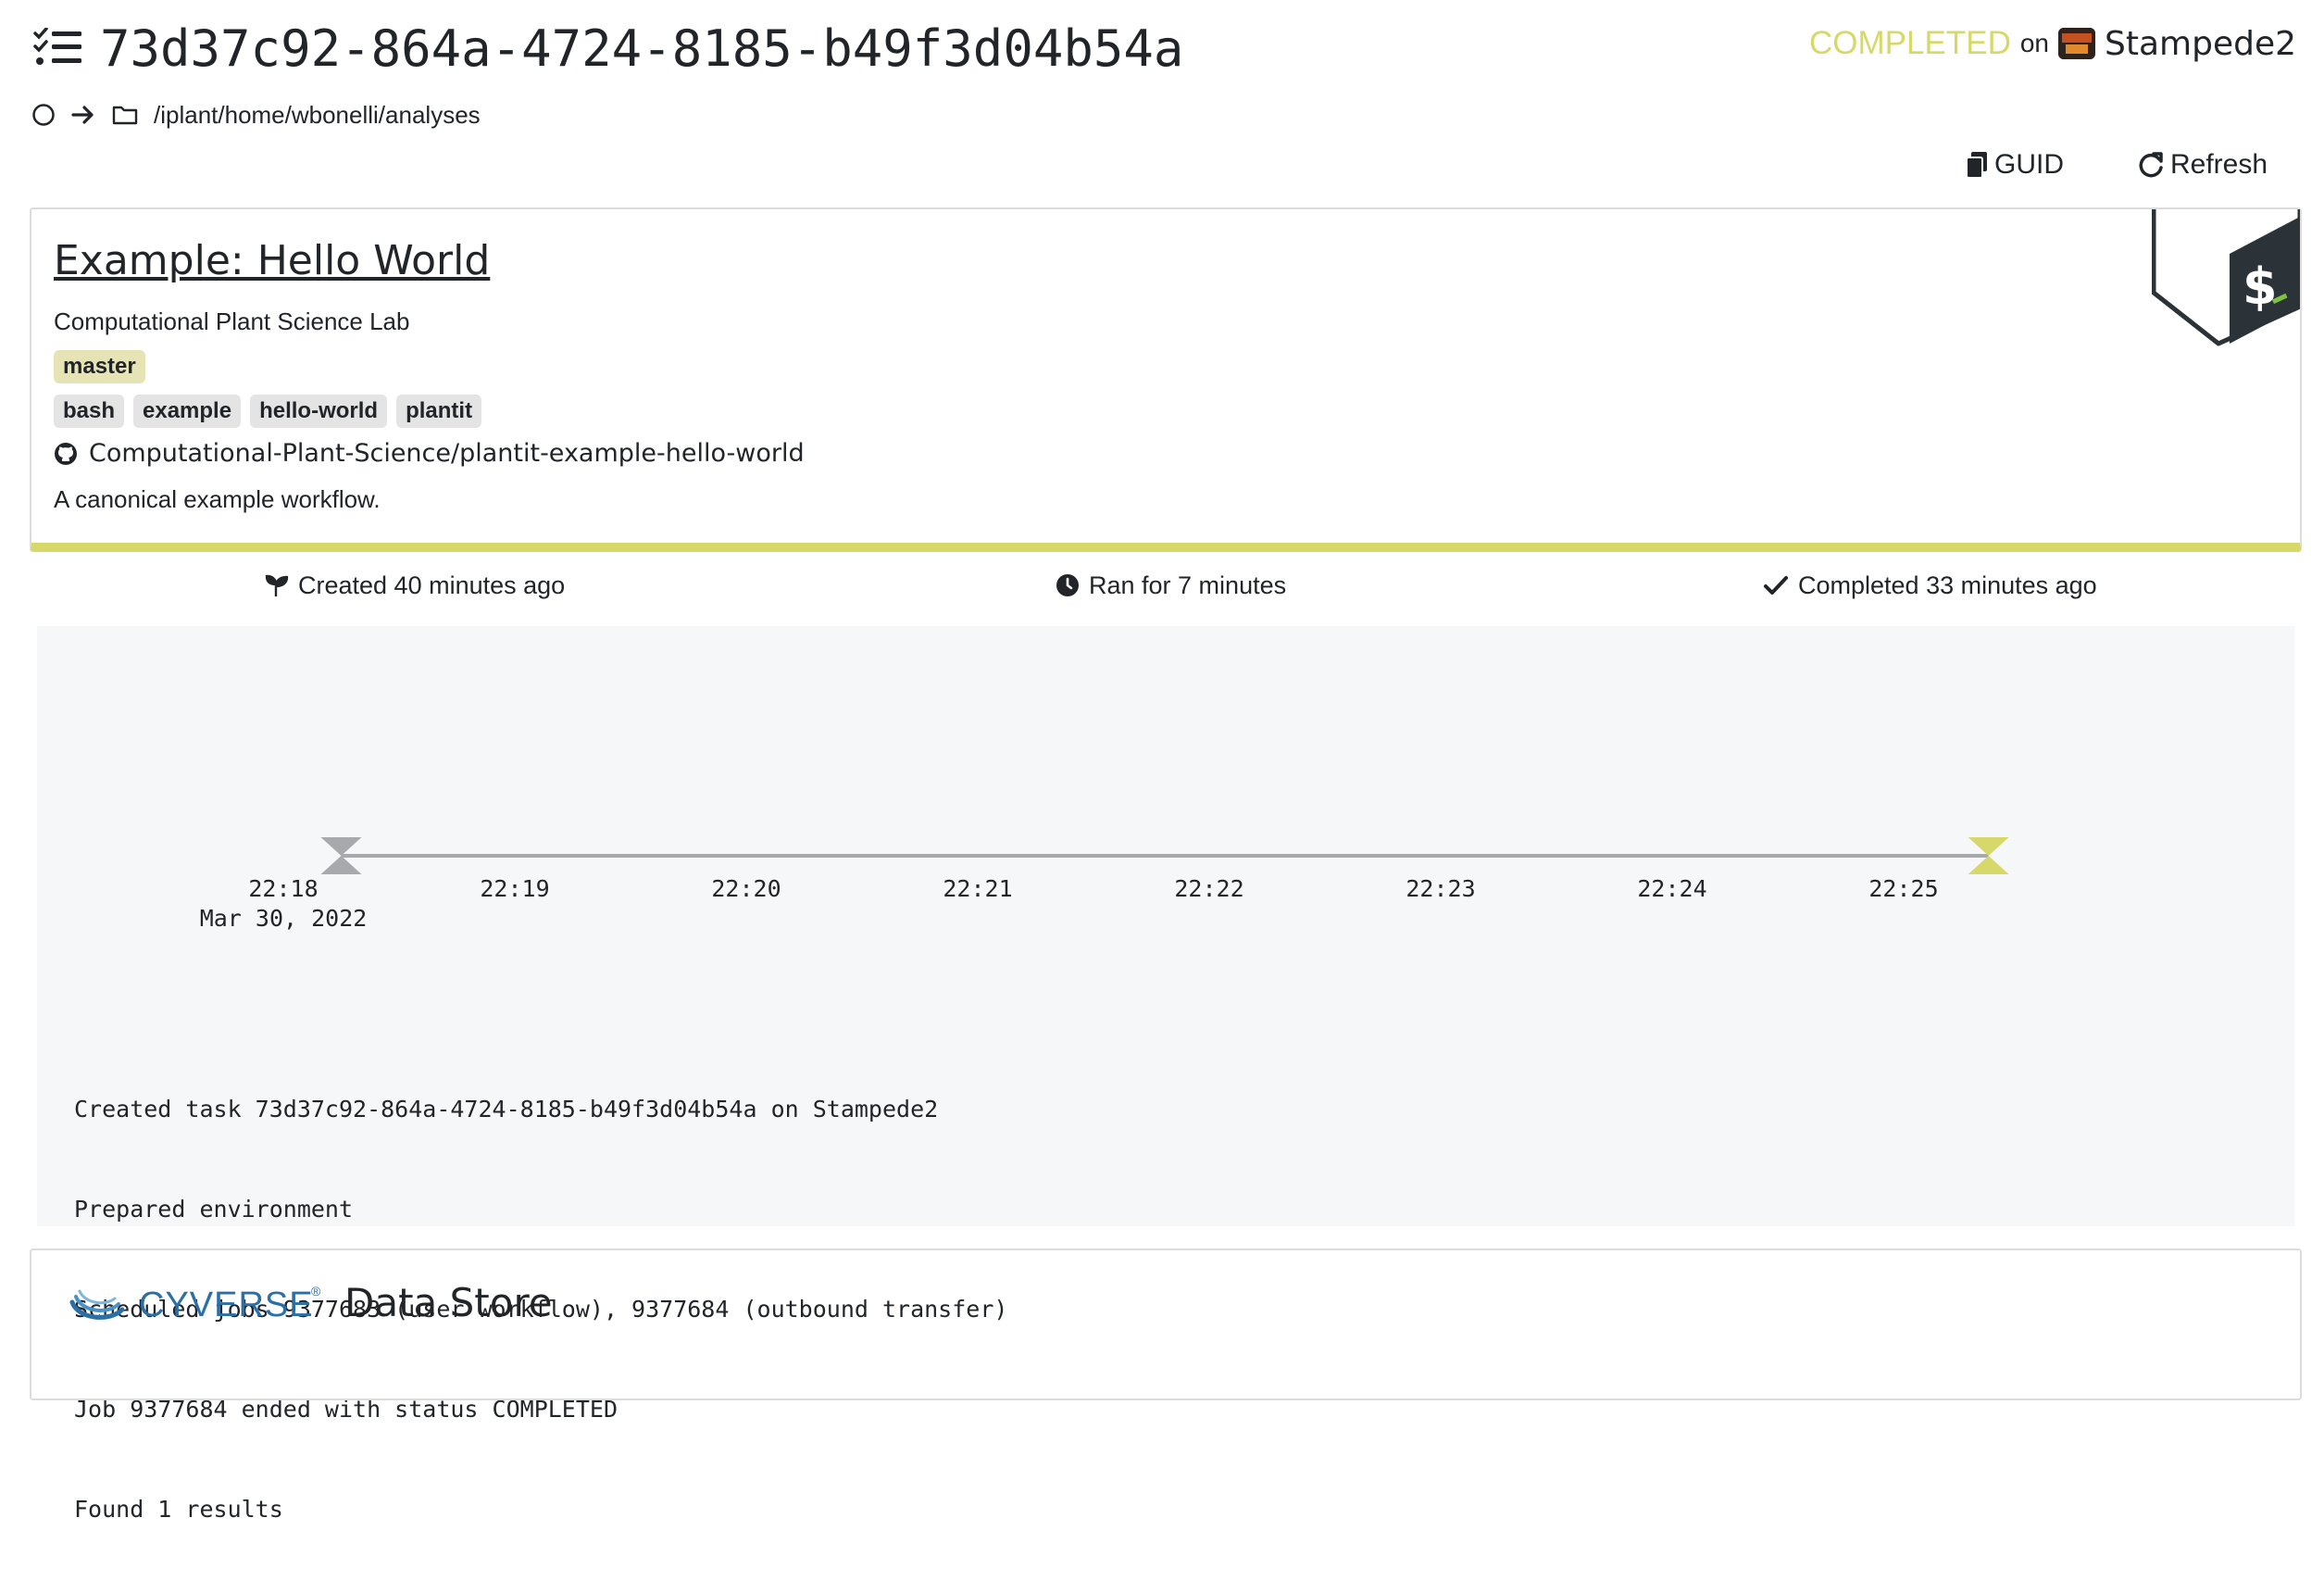  I want to click on timeline-tick-label: 22:20, so click(746, 888).